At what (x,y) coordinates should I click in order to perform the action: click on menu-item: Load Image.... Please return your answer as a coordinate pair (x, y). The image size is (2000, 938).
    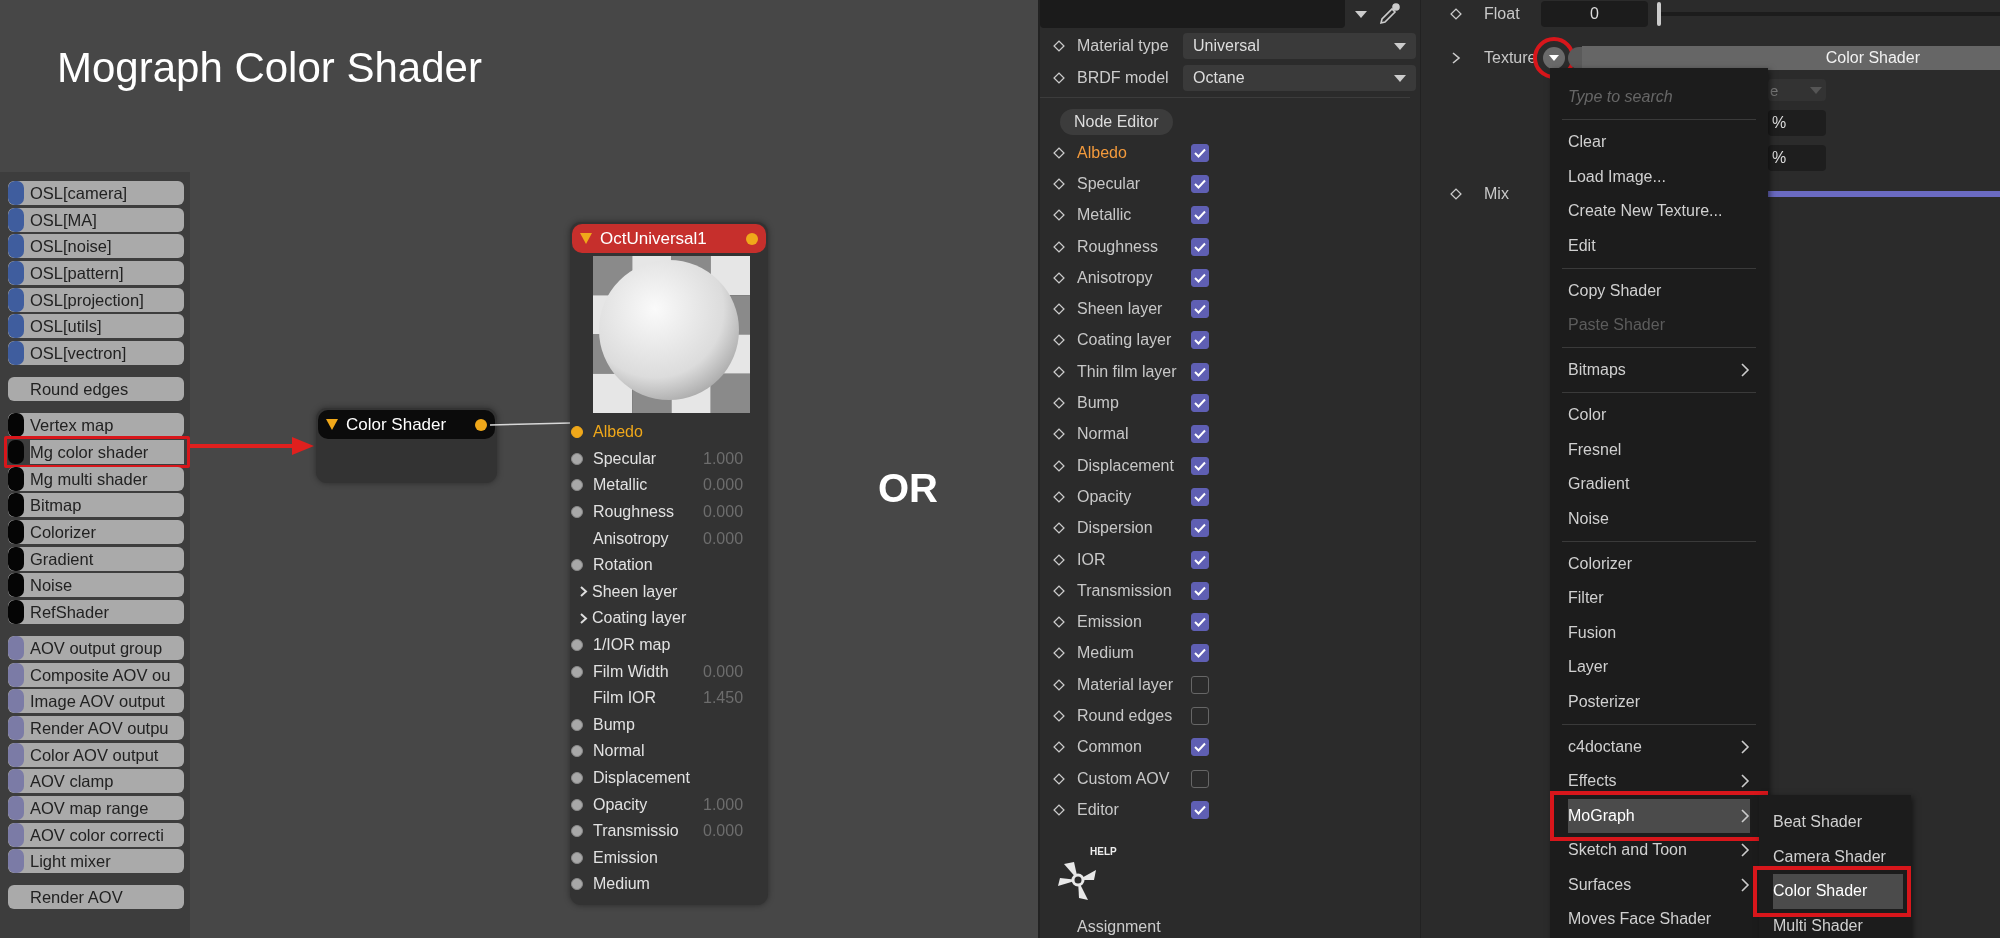
    Looking at the image, I should click on (1659, 176).